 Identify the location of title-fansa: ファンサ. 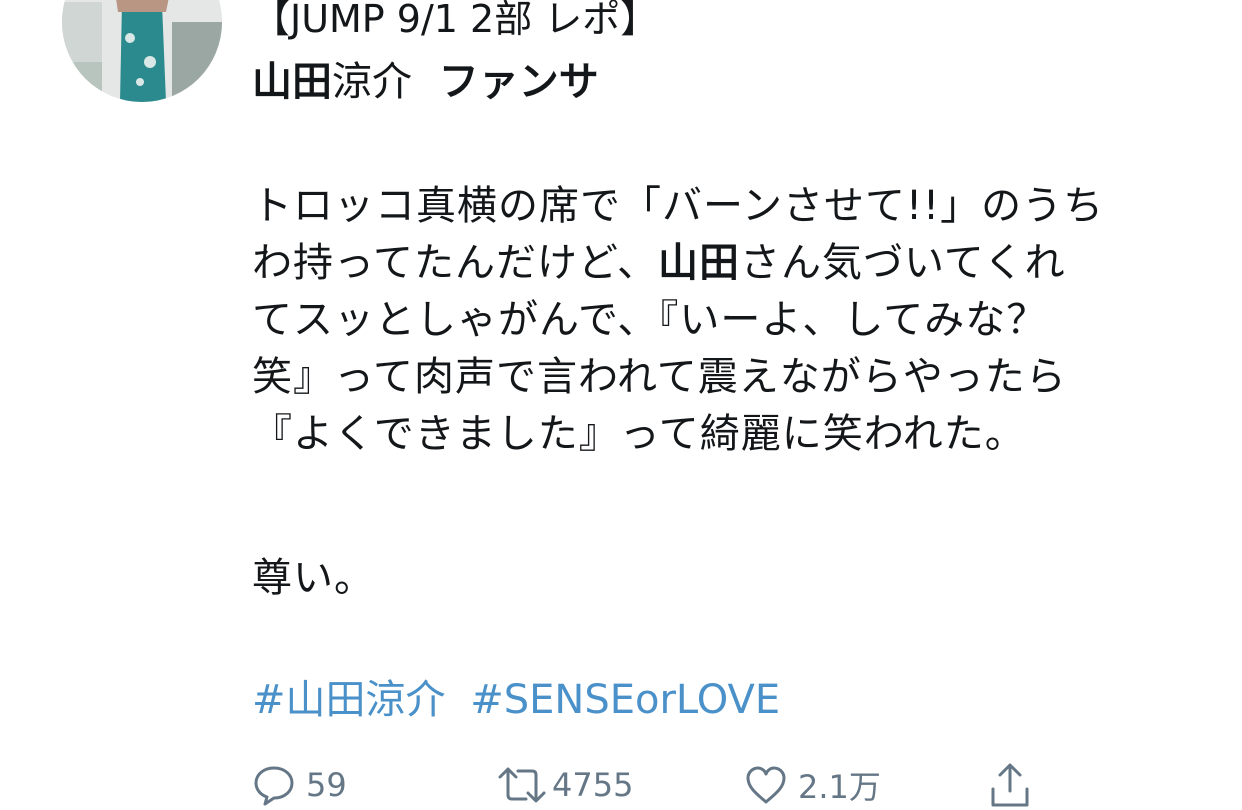
(518, 82).